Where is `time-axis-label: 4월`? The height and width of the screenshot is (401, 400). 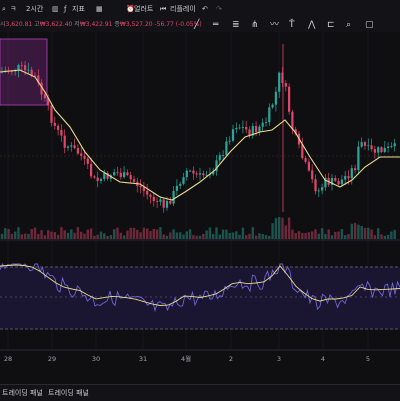 time-axis-label: 4월 is located at coordinates (186, 358).